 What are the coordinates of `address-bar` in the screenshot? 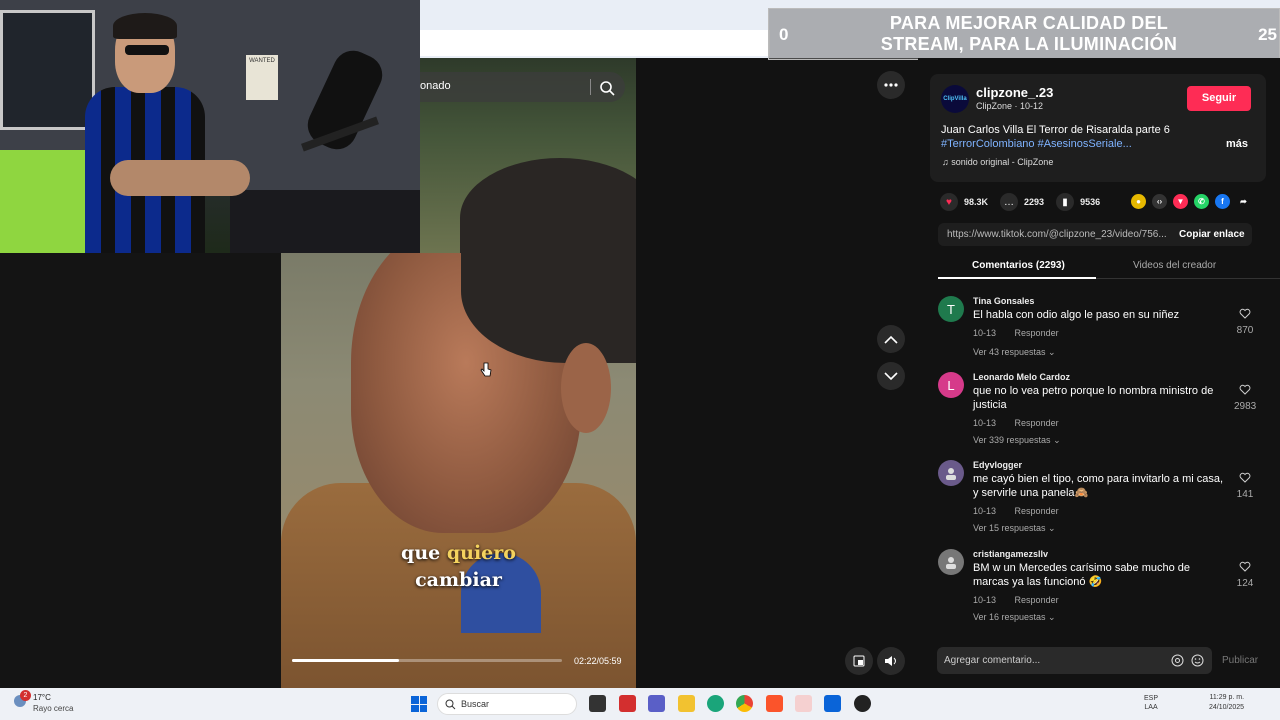 It's located at (595, 43).